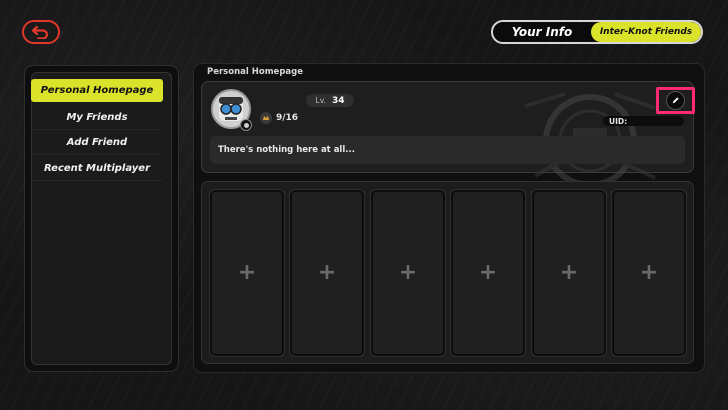 Image resolution: width=728 pixels, height=410 pixels. I want to click on medal-icon, so click(266, 118).